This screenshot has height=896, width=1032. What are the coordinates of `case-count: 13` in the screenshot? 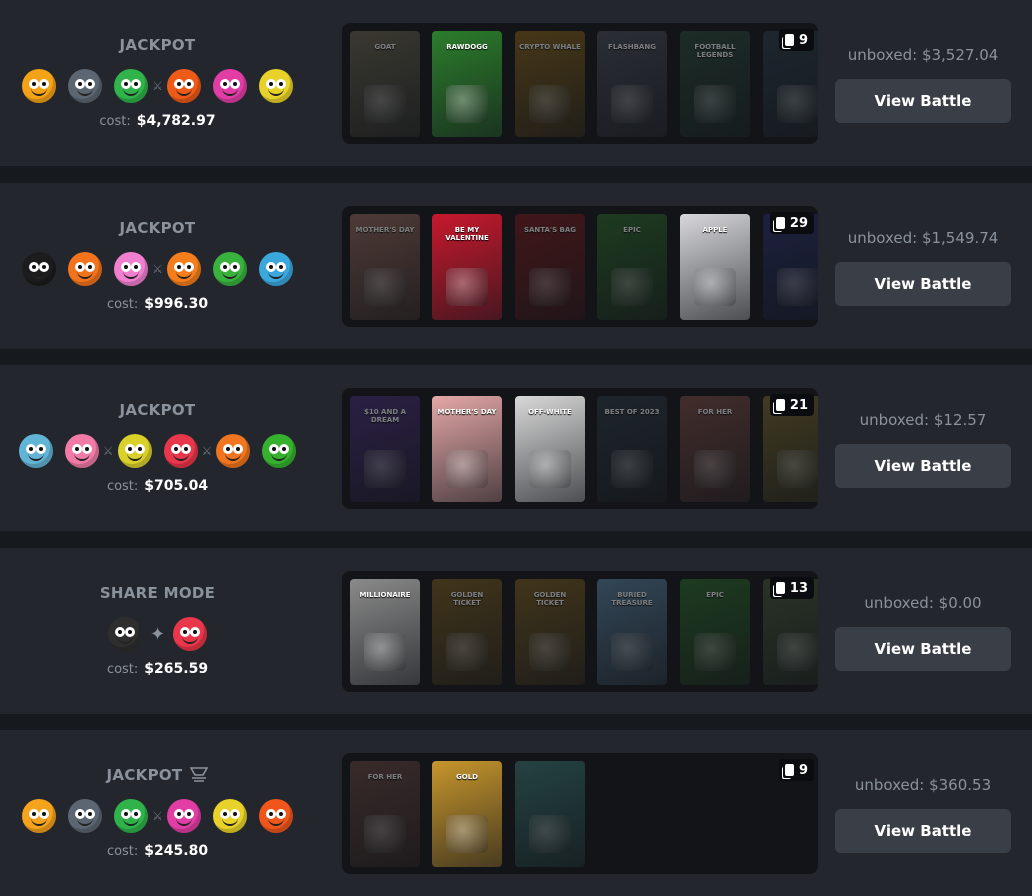 It's located at (798, 588).